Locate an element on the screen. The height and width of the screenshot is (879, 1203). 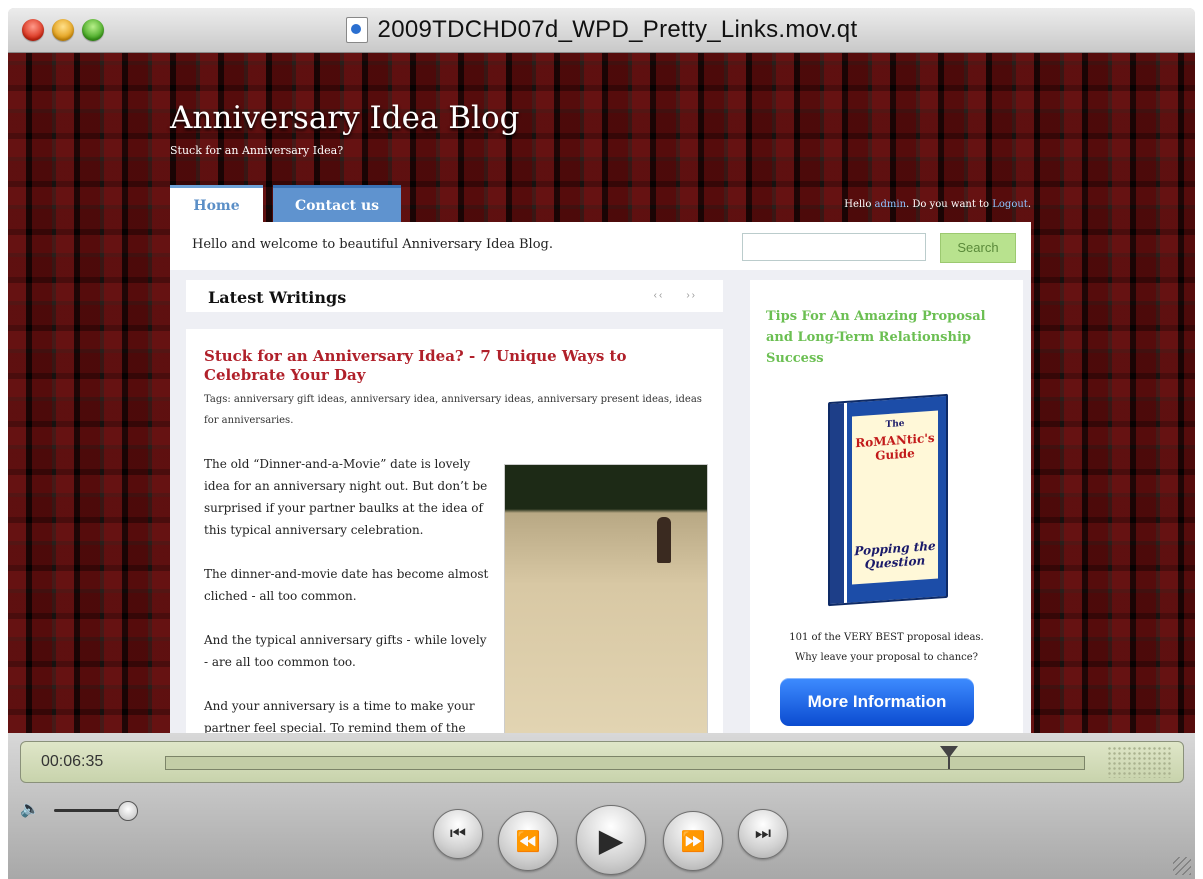
admin-greeting: Hello admin. Do you want to Logout. is located at coordinates (909, 204).